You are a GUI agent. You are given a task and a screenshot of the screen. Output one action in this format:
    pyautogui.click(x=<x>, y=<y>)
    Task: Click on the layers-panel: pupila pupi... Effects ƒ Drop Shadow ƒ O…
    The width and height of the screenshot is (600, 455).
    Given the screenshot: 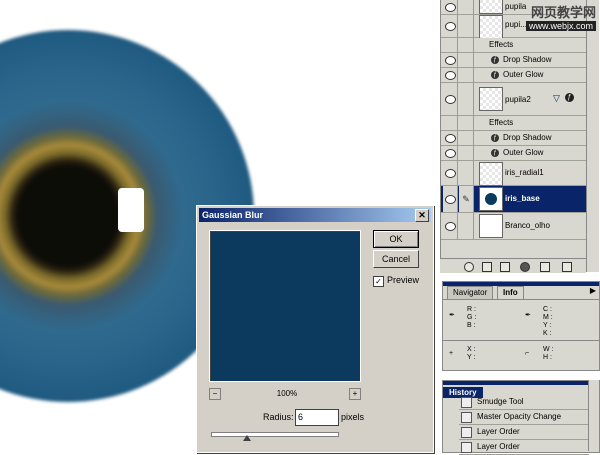 What is the action you would take?
    pyautogui.click(x=513, y=129)
    